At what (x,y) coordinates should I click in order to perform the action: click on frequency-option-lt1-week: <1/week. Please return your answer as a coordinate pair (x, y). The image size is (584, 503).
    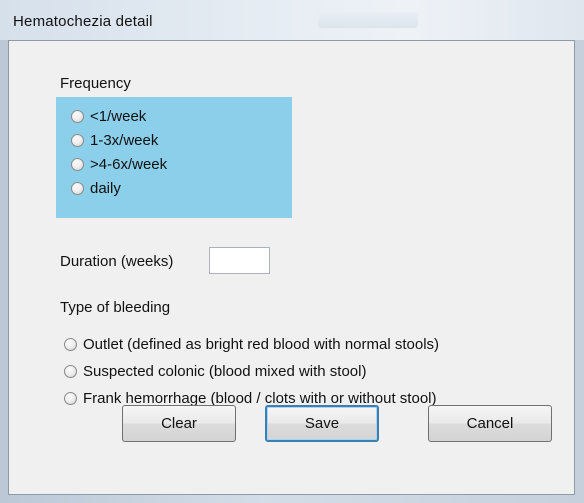
    Looking at the image, I should click on (108, 116).